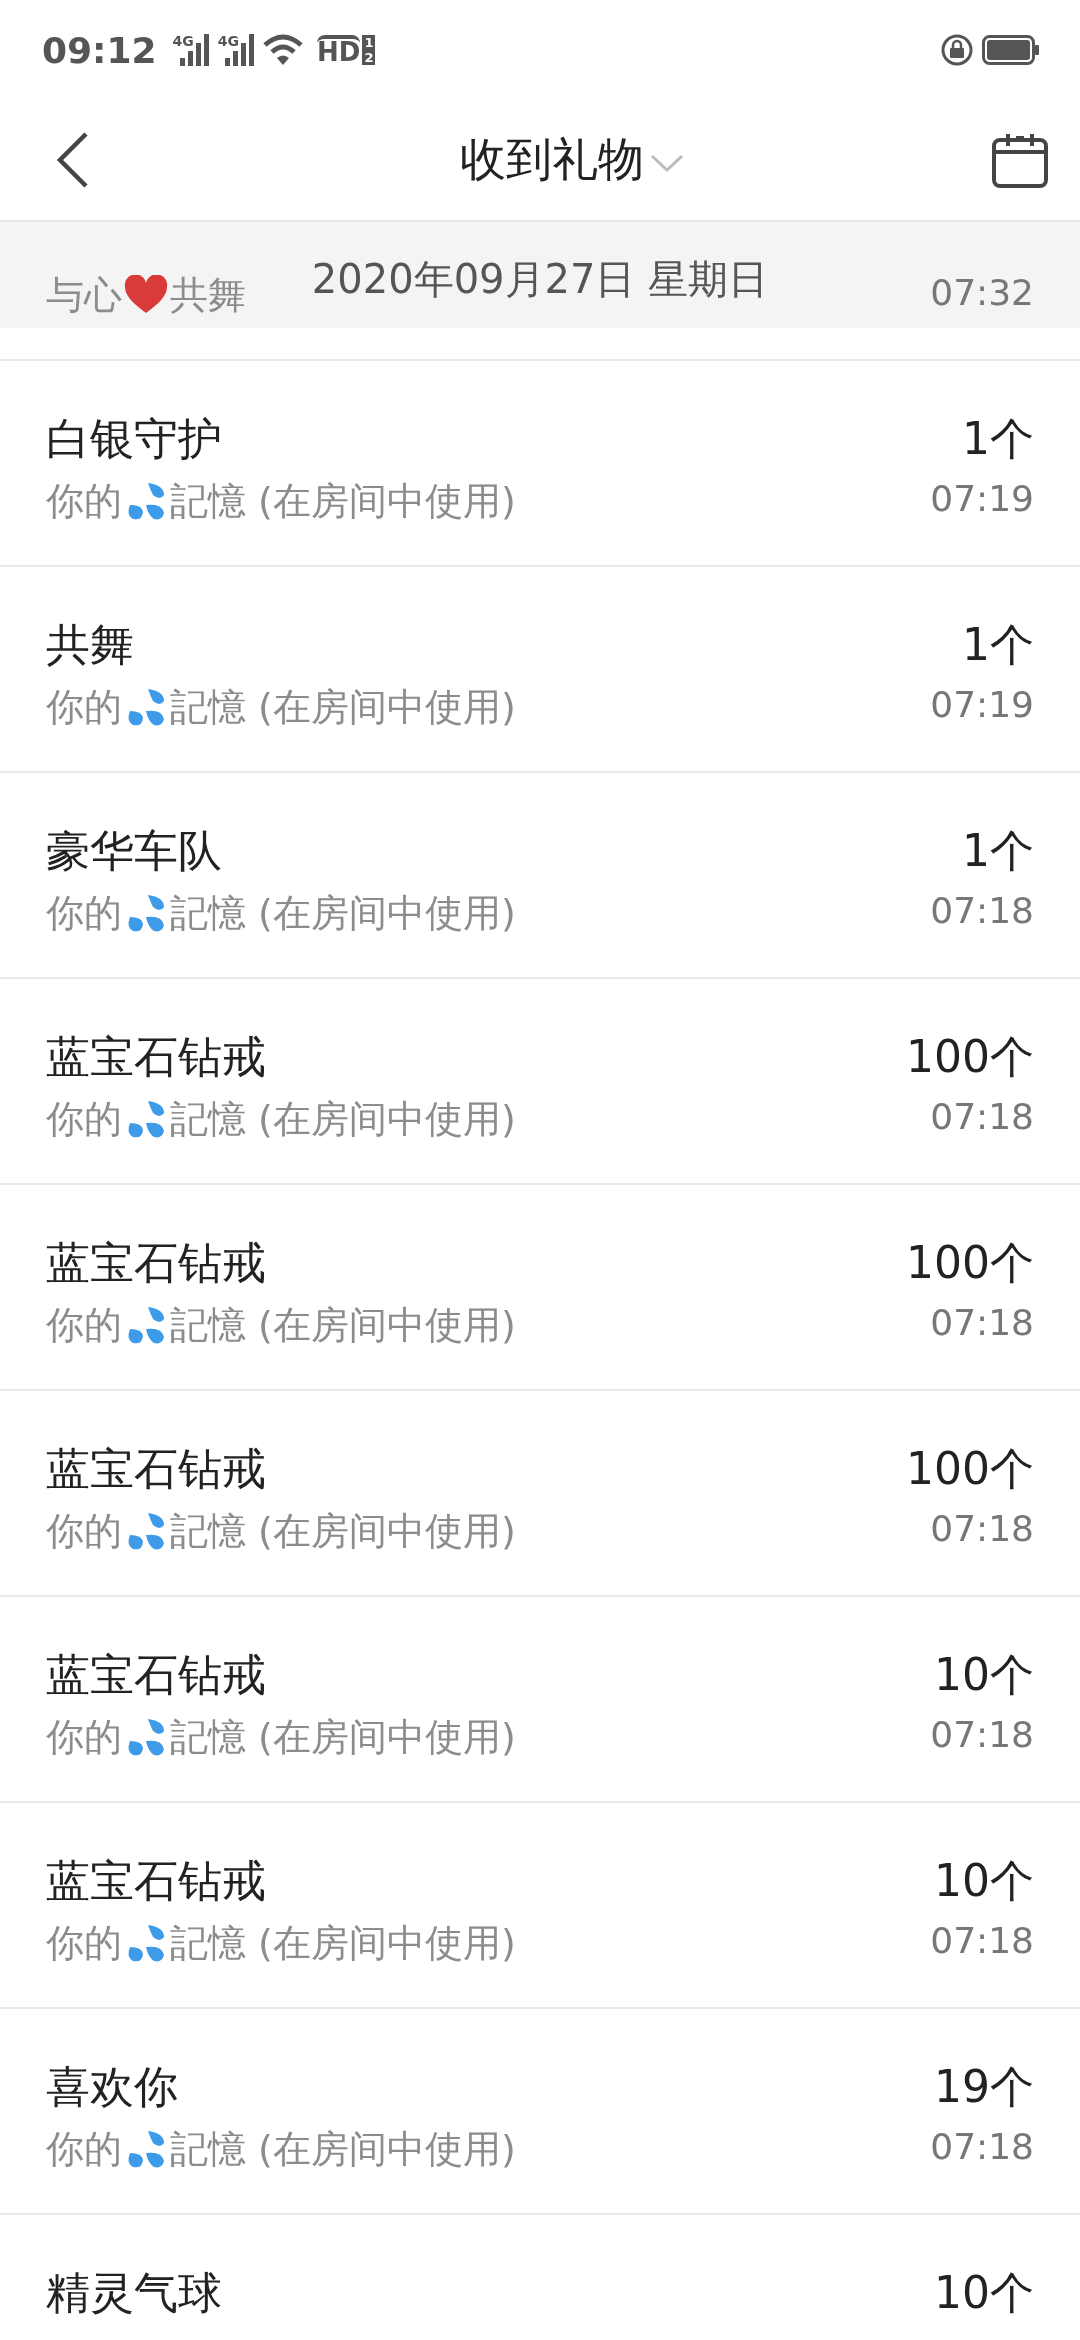 The width and height of the screenshot is (1080, 2340). I want to click on gift-time: 07:32, so click(982, 293).